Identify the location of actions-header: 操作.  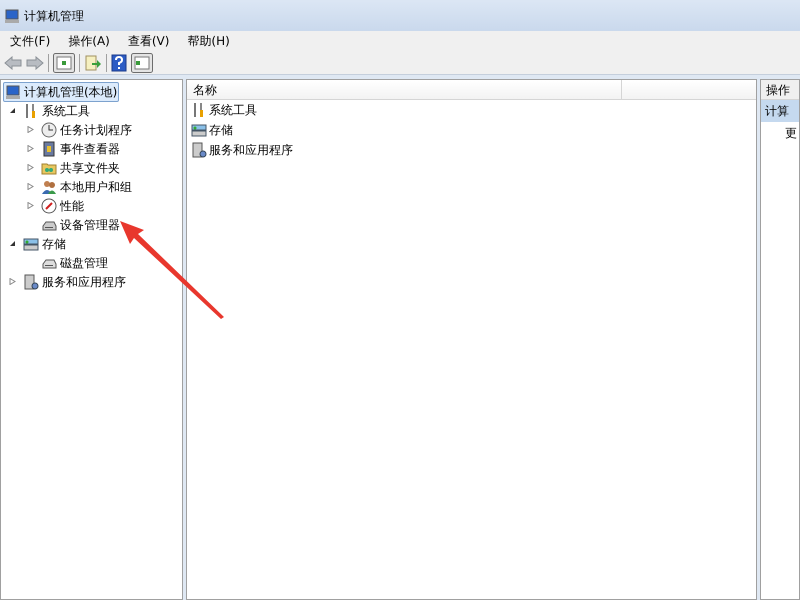
(780, 90).